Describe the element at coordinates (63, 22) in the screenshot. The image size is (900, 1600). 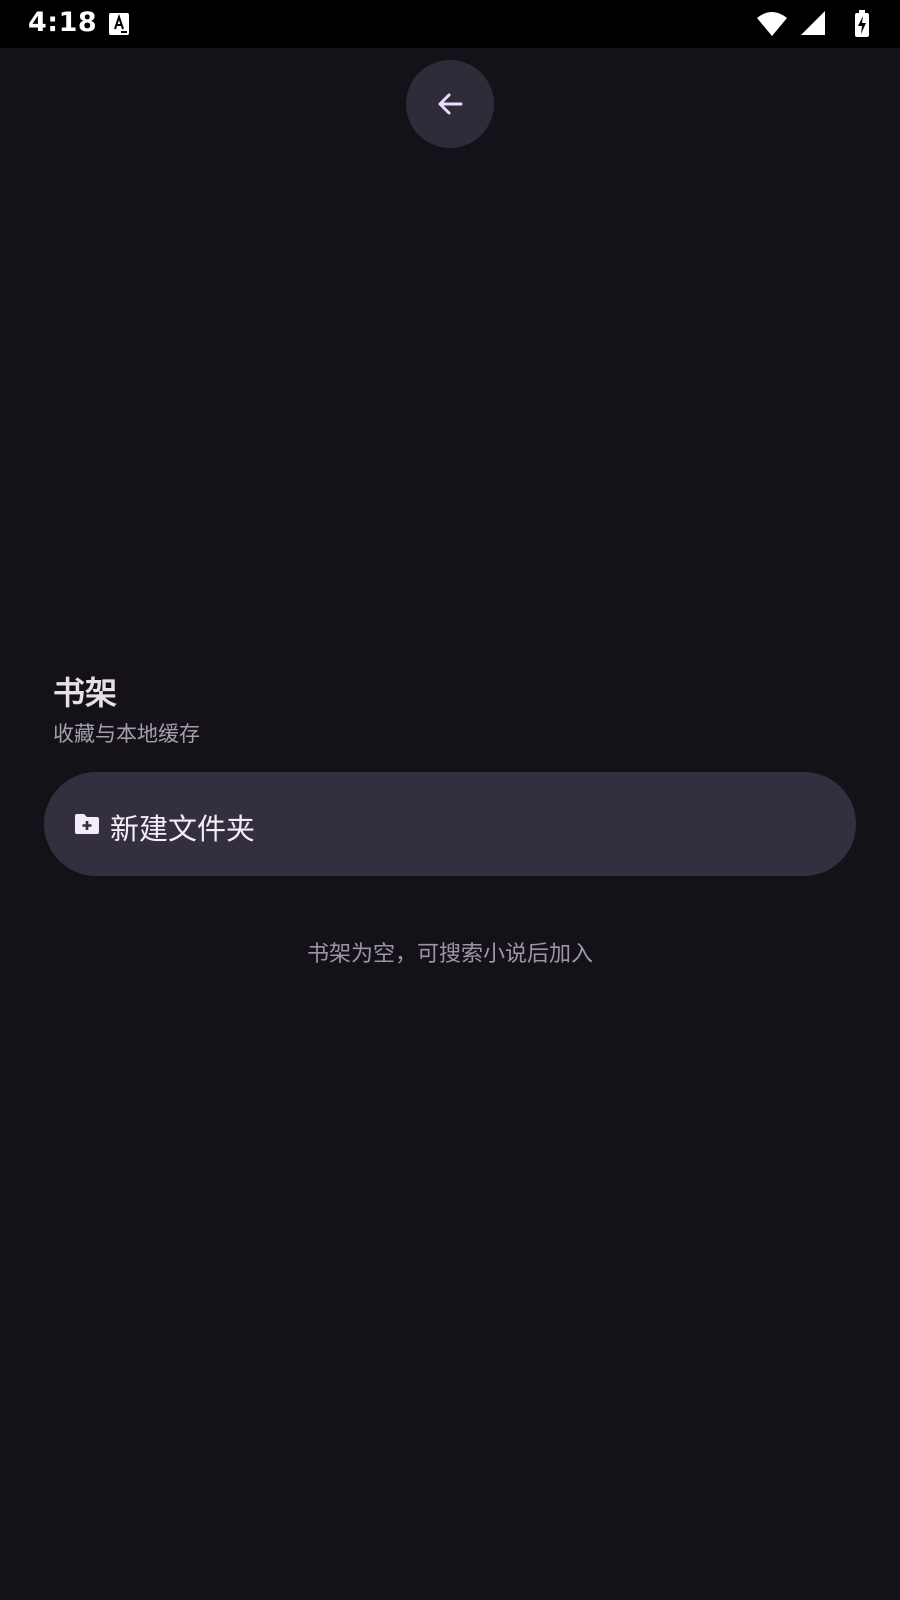
I see `status-time: 4:18` at that location.